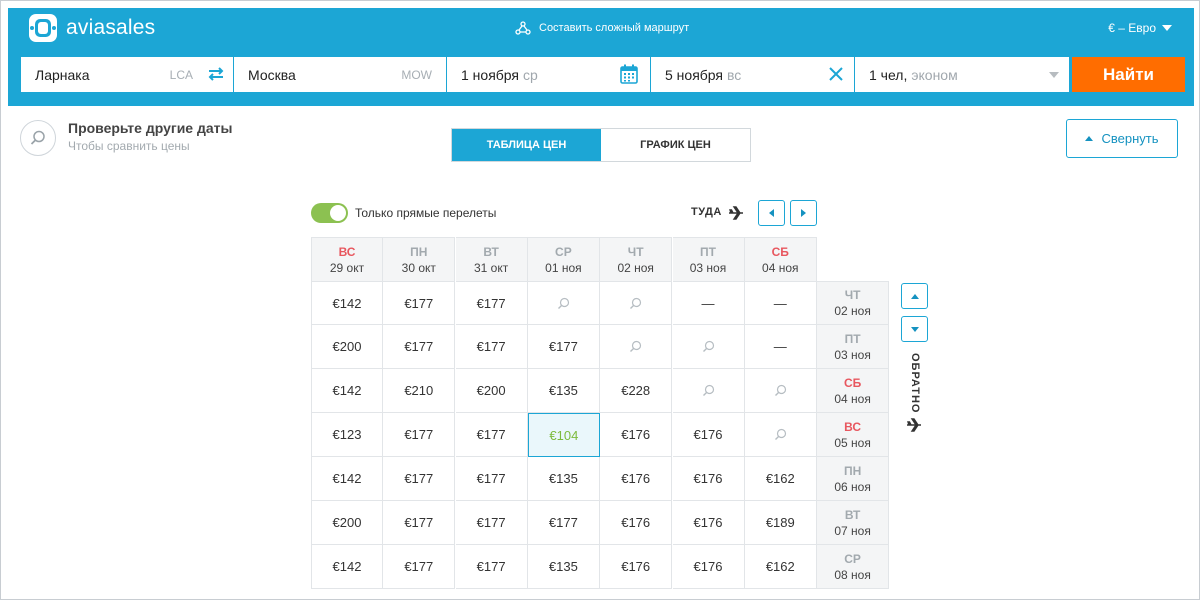 Image resolution: width=1200 pixels, height=600 pixels. Describe the element at coordinates (329, 213) in the screenshot. I see `direct-flights-toggle` at that location.